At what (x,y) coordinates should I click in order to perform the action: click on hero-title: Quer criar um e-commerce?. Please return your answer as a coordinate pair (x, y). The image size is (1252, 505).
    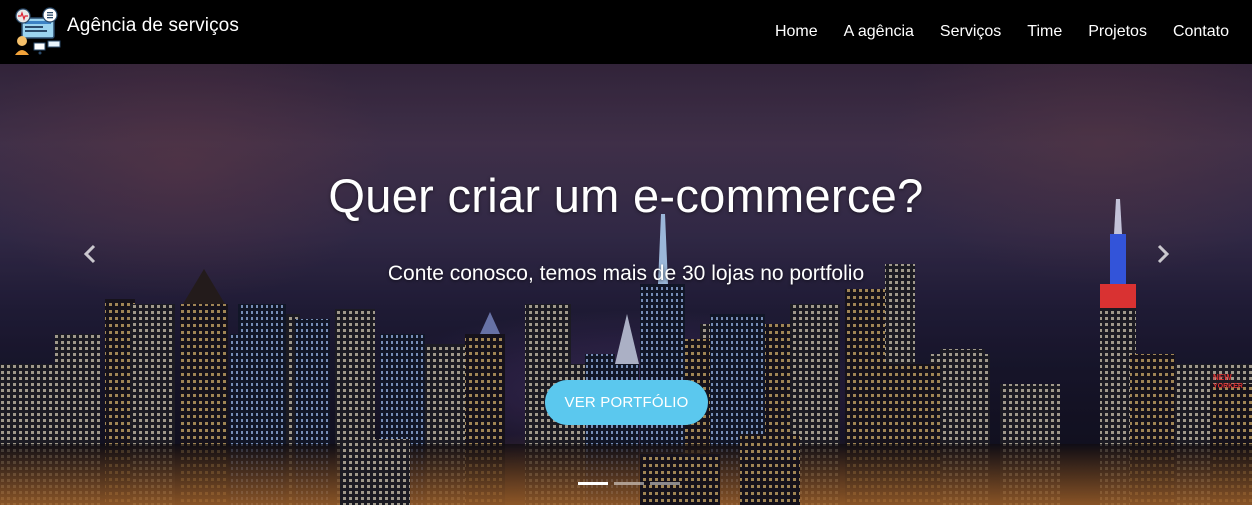
    Looking at the image, I should click on (626, 195).